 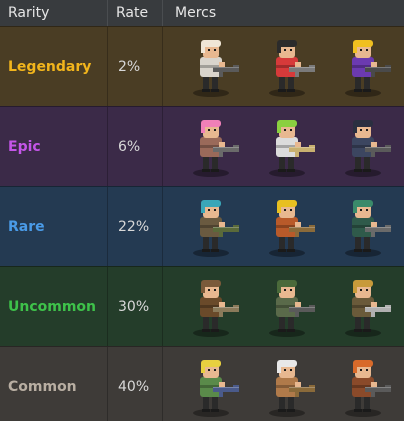 I want to click on rarity-label: Legendary, so click(x=54, y=66).